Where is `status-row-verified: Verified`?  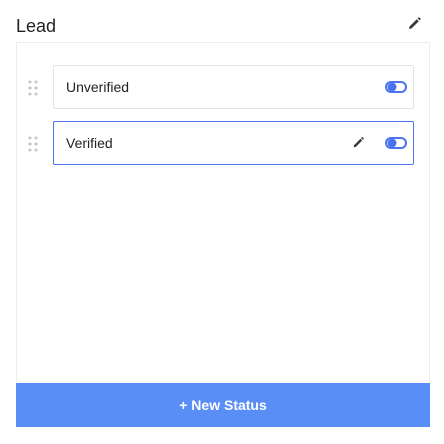 status-row-verified: Verified is located at coordinates (224, 144).